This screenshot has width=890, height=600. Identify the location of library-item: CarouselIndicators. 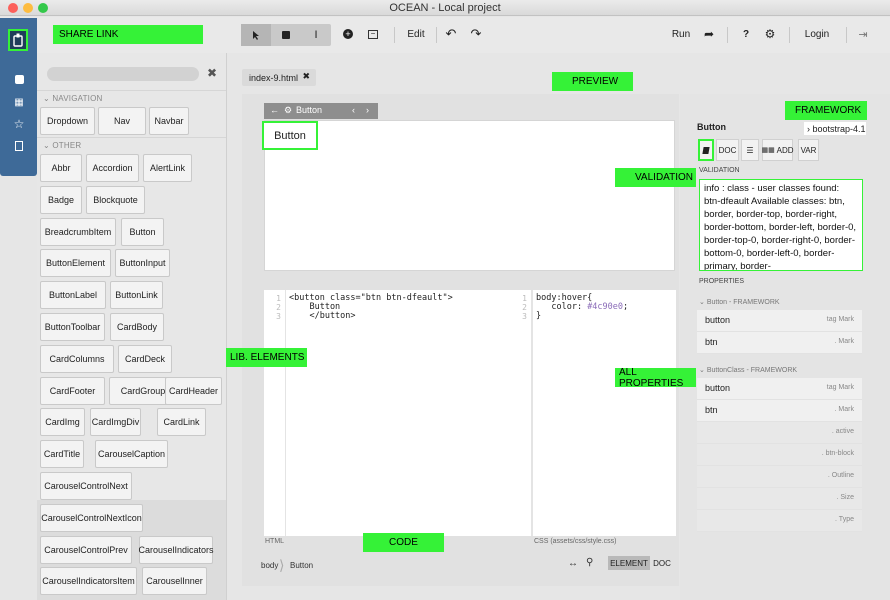
(176, 550).